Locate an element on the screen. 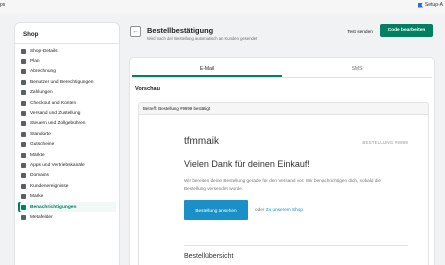 The image size is (445, 265). sidebar-item-label: Kundenereignisse is located at coordinates (49, 186).